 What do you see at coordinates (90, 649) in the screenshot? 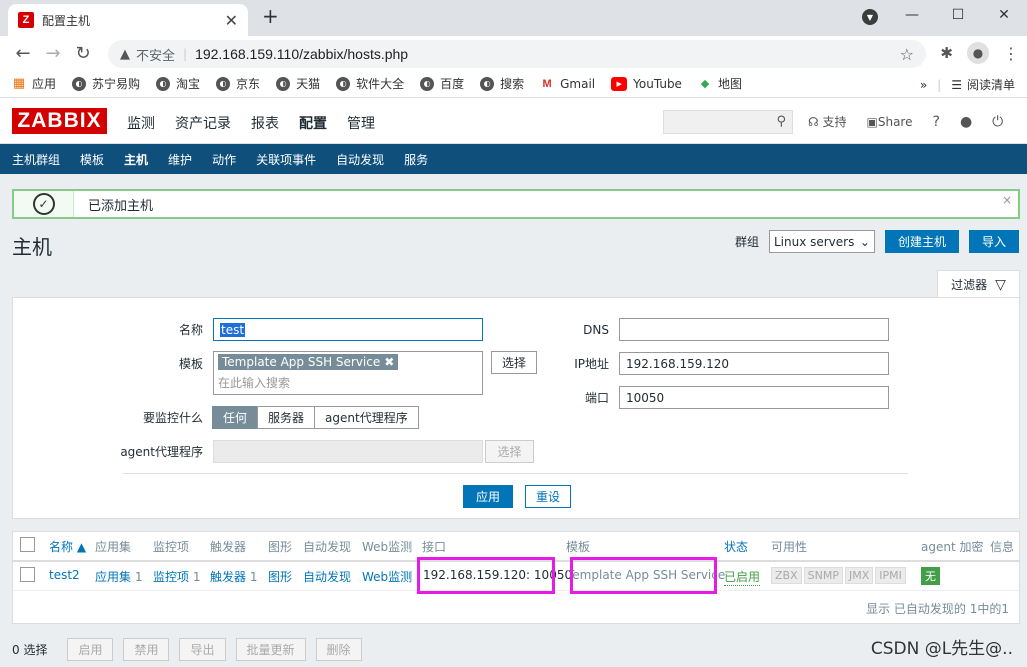
I see `enable-button: 启用` at bounding box center [90, 649].